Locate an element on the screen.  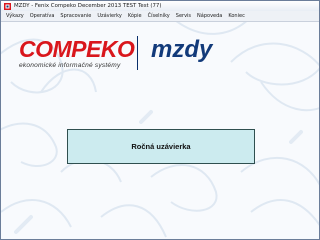
menu-item-uzavierky: Uzávierky is located at coordinates (109, 16).